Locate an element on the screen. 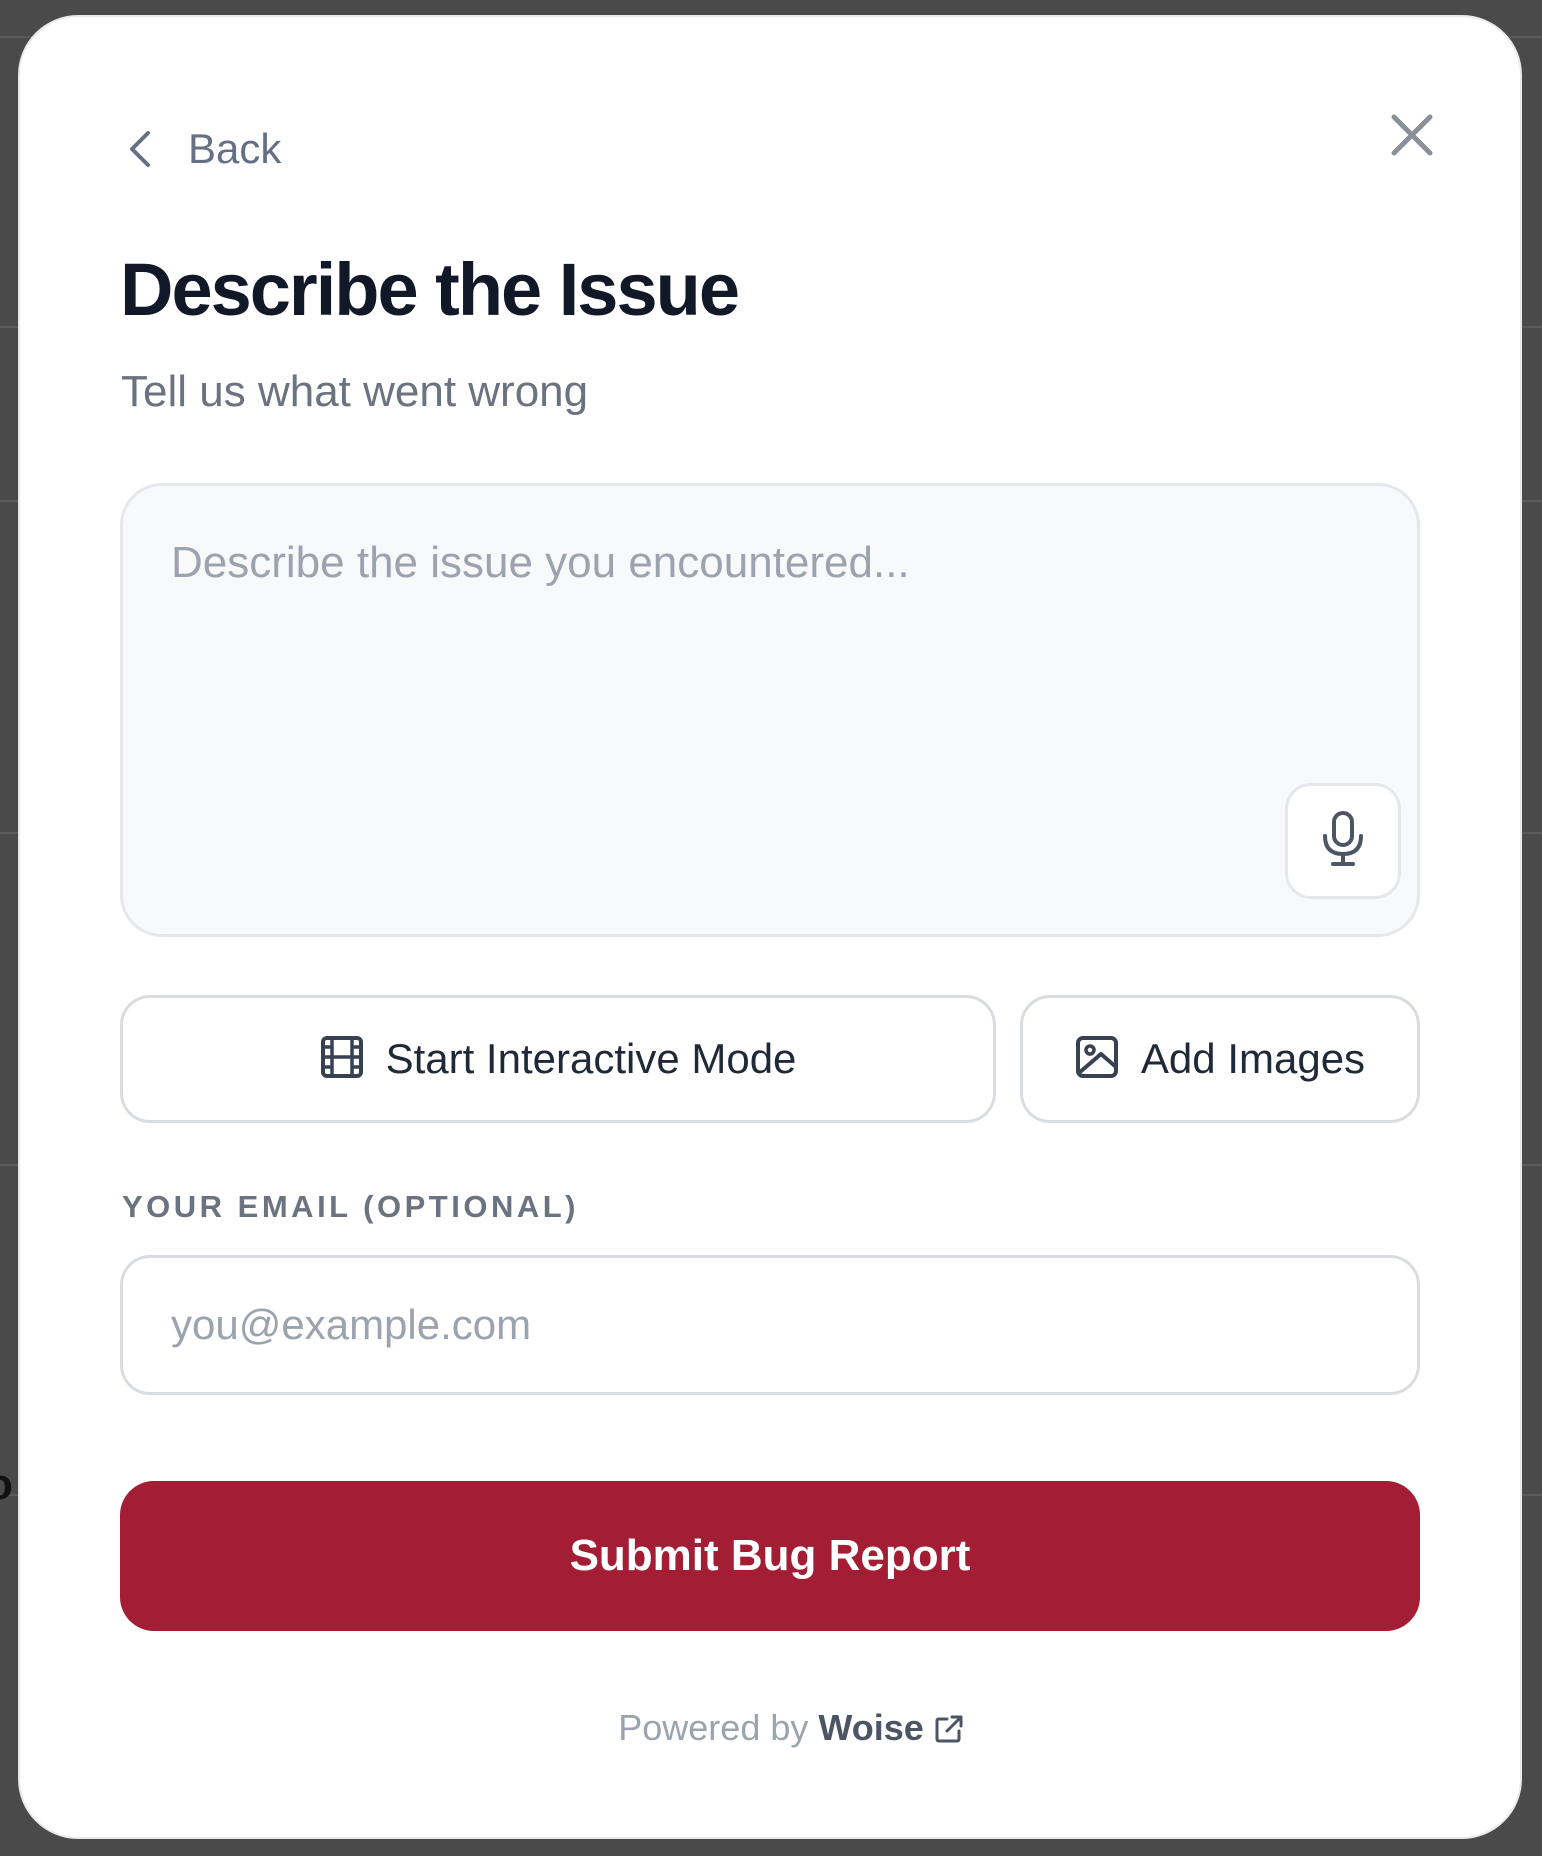 This screenshot has width=1542, height=1856. email-input is located at coordinates (770, 1325).